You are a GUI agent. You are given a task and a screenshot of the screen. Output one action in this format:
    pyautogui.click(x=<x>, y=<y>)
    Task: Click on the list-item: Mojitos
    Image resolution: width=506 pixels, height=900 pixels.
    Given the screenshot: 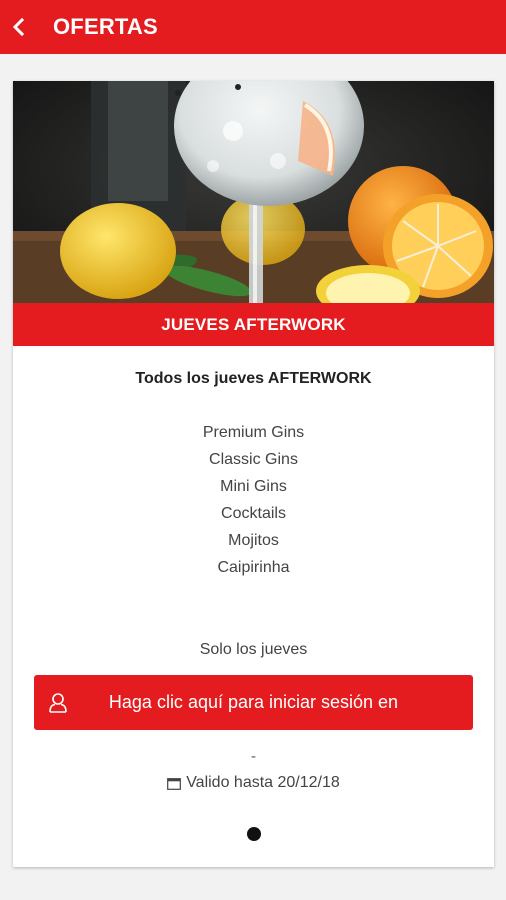 What is the action you would take?
    pyautogui.click(x=253, y=540)
    